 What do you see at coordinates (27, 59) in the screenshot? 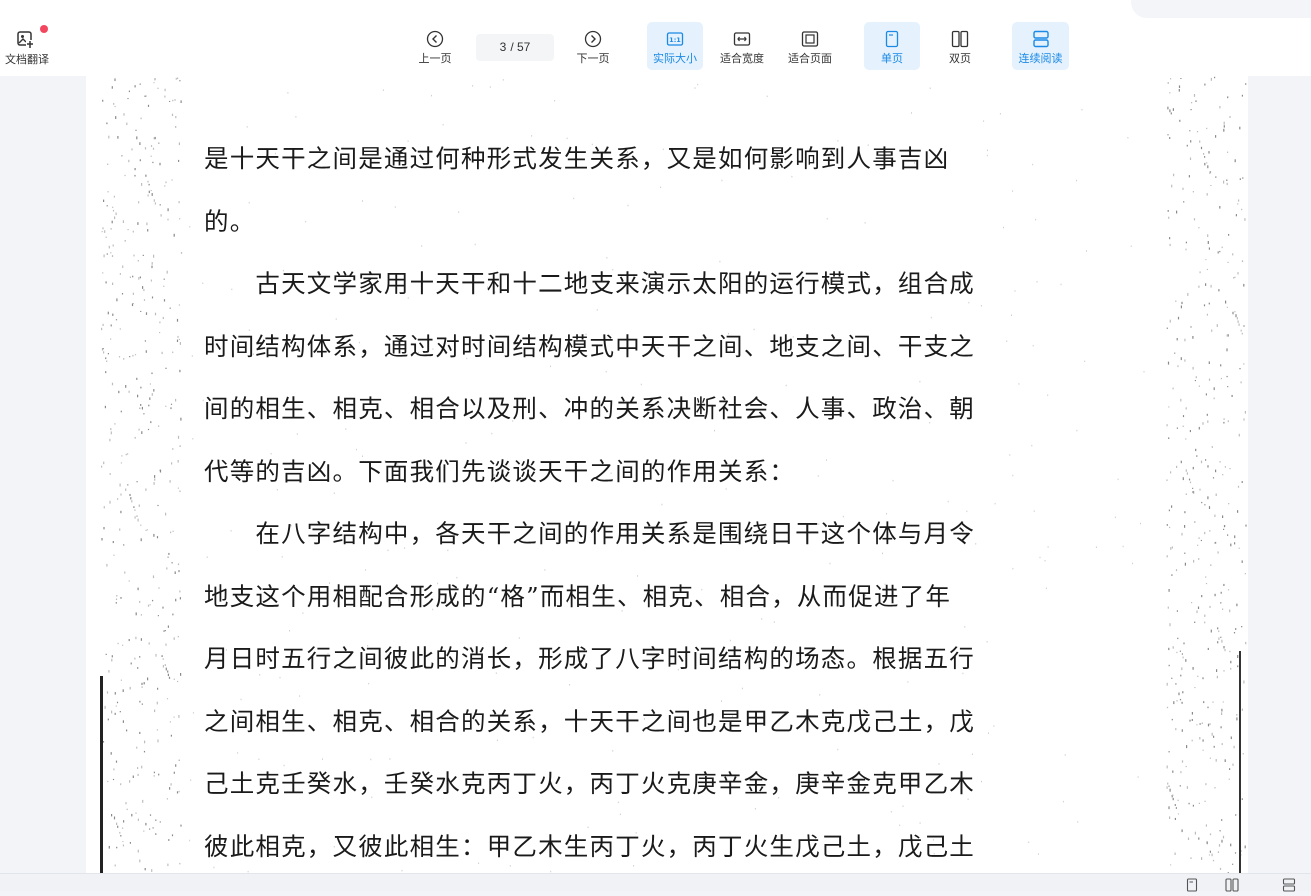
I see `translate-label: 文档翻译` at bounding box center [27, 59].